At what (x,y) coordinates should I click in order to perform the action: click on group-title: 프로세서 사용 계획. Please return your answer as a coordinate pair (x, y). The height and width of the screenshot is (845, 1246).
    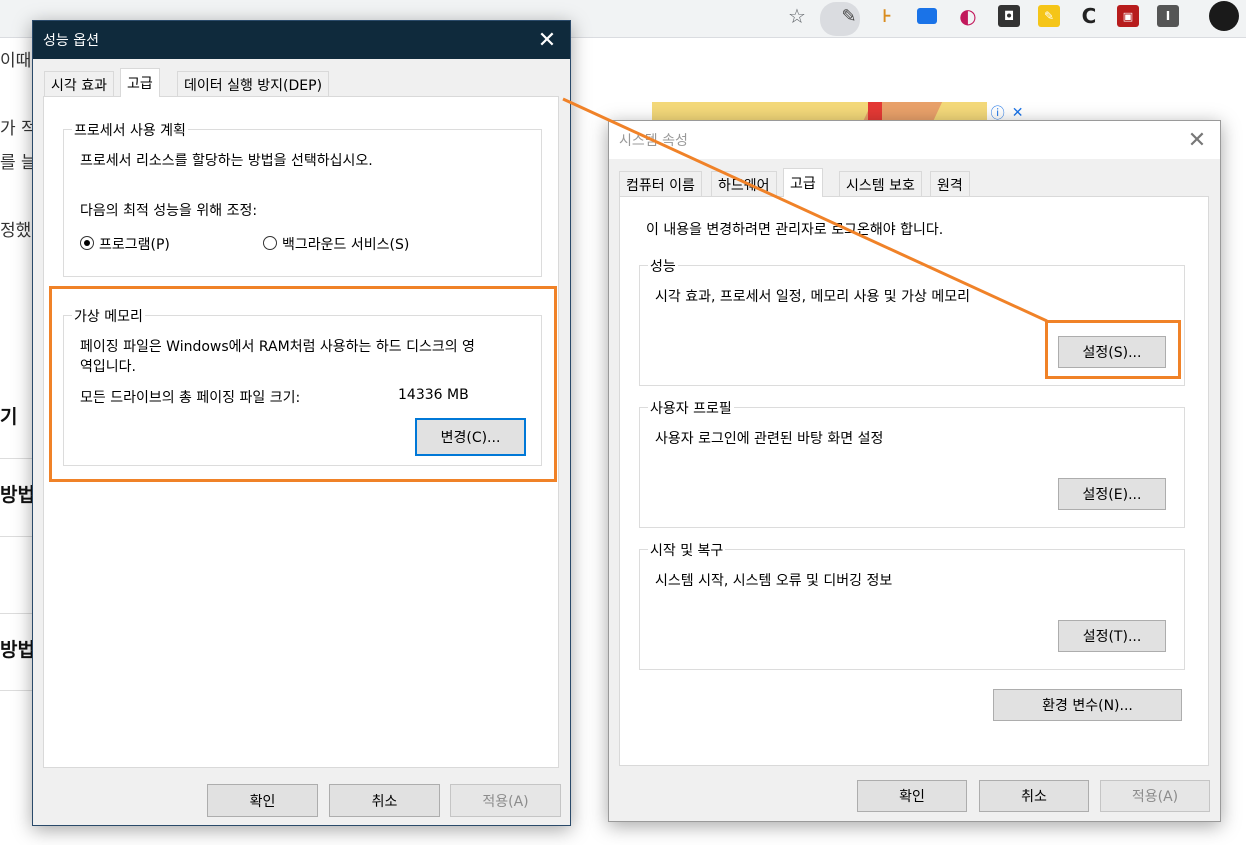
    Looking at the image, I should click on (130, 130).